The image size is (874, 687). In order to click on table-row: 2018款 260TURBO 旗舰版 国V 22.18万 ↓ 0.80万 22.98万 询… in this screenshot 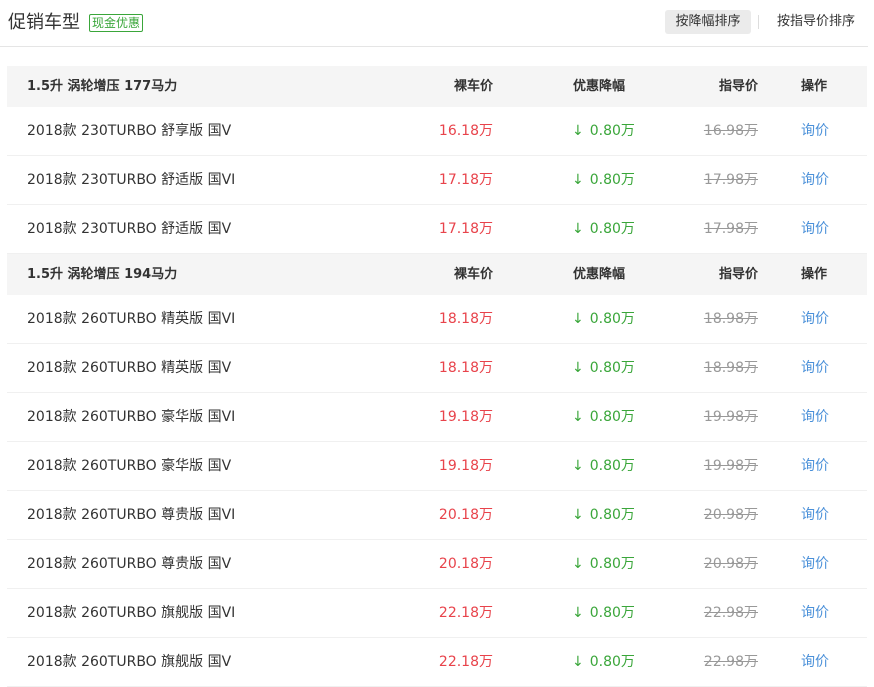, I will do `click(437, 662)`.